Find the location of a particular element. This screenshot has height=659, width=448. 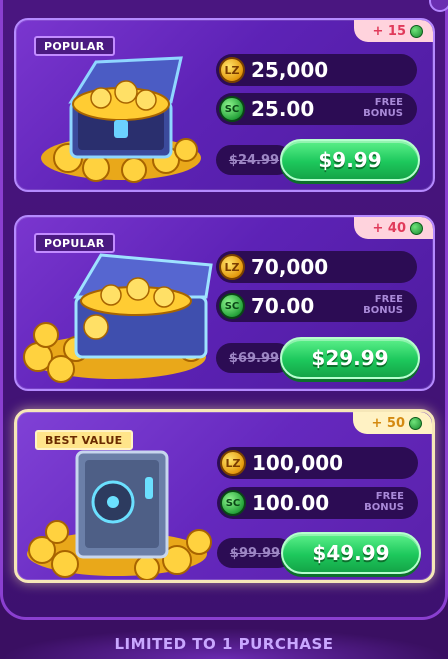

price-row: $24.99 $9.99 is located at coordinates (319, 160).